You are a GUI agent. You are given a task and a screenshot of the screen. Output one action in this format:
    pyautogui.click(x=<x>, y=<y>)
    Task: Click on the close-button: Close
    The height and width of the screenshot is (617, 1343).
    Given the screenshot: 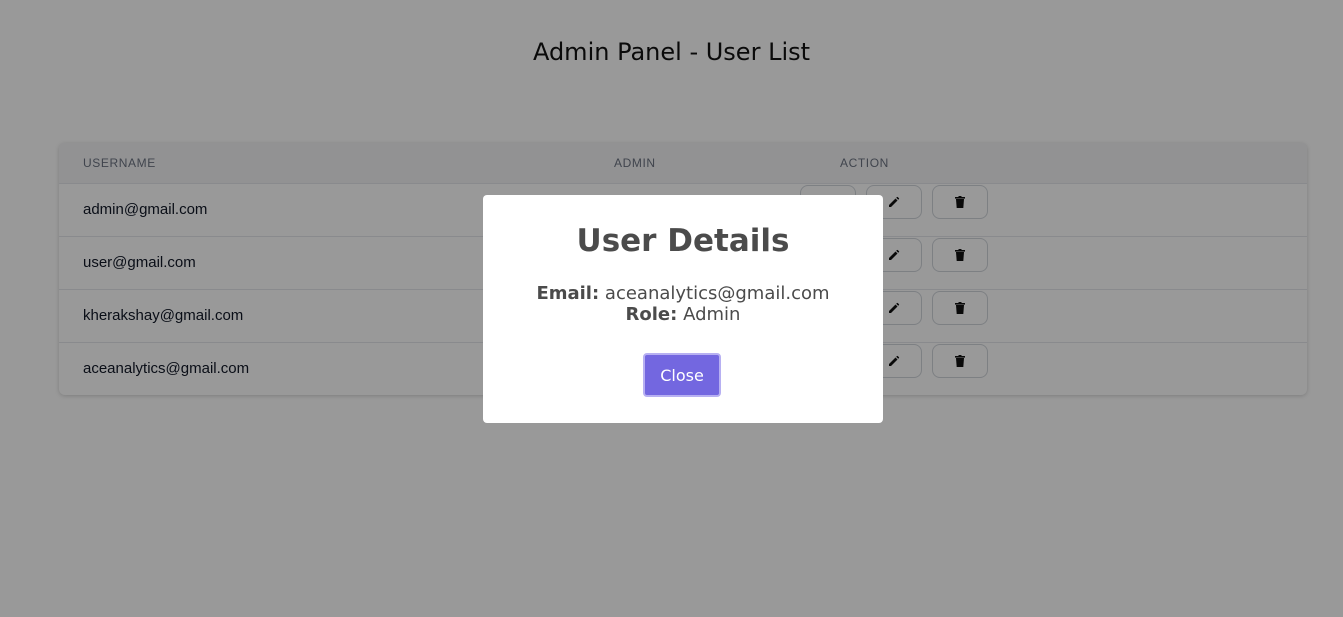 What is the action you would take?
    pyautogui.click(x=682, y=375)
    